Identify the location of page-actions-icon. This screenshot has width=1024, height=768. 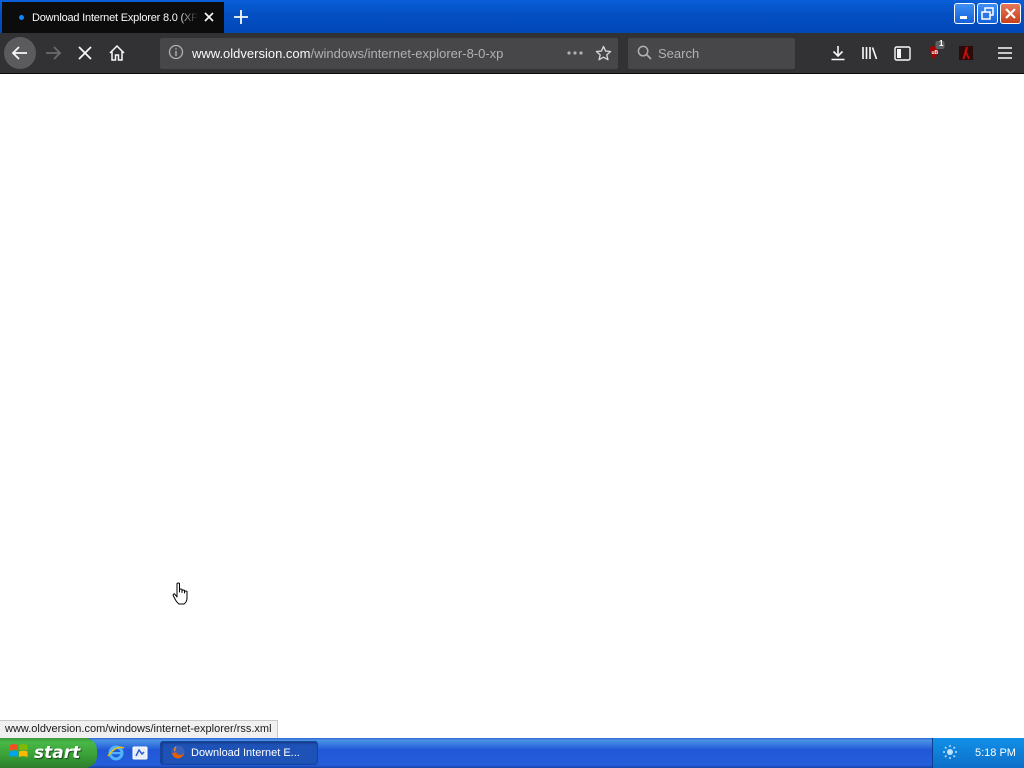
(575, 54).